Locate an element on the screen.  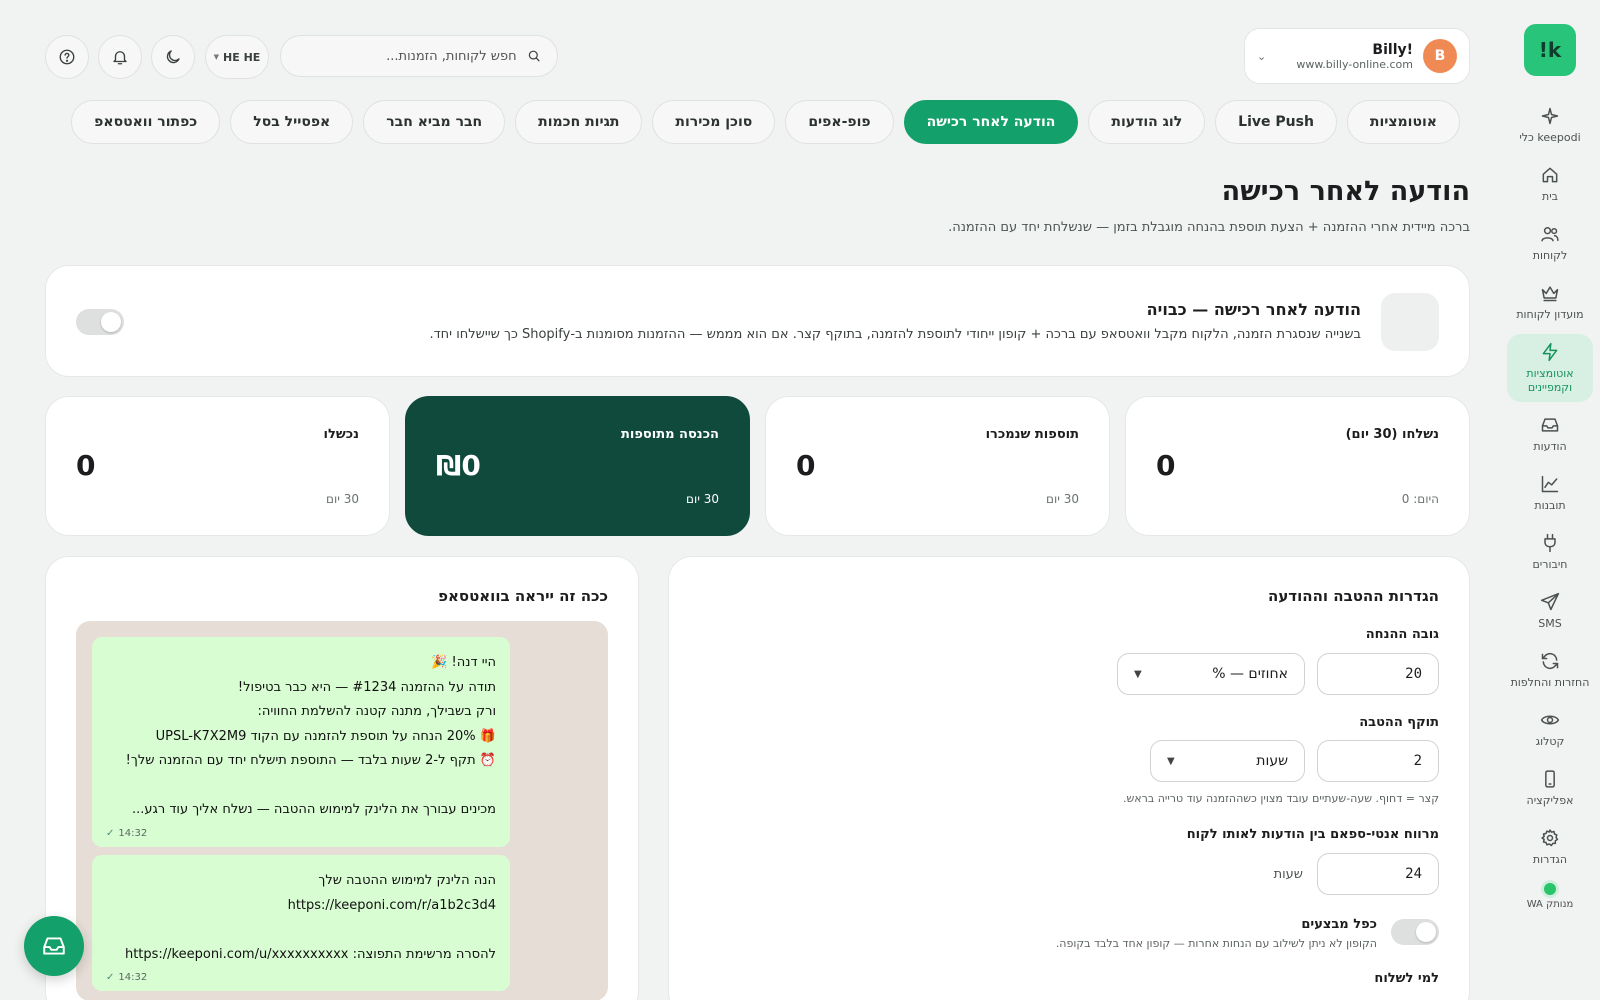
stat-card-failed: נכשלו 0 30 יום is located at coordinates (217, 466).